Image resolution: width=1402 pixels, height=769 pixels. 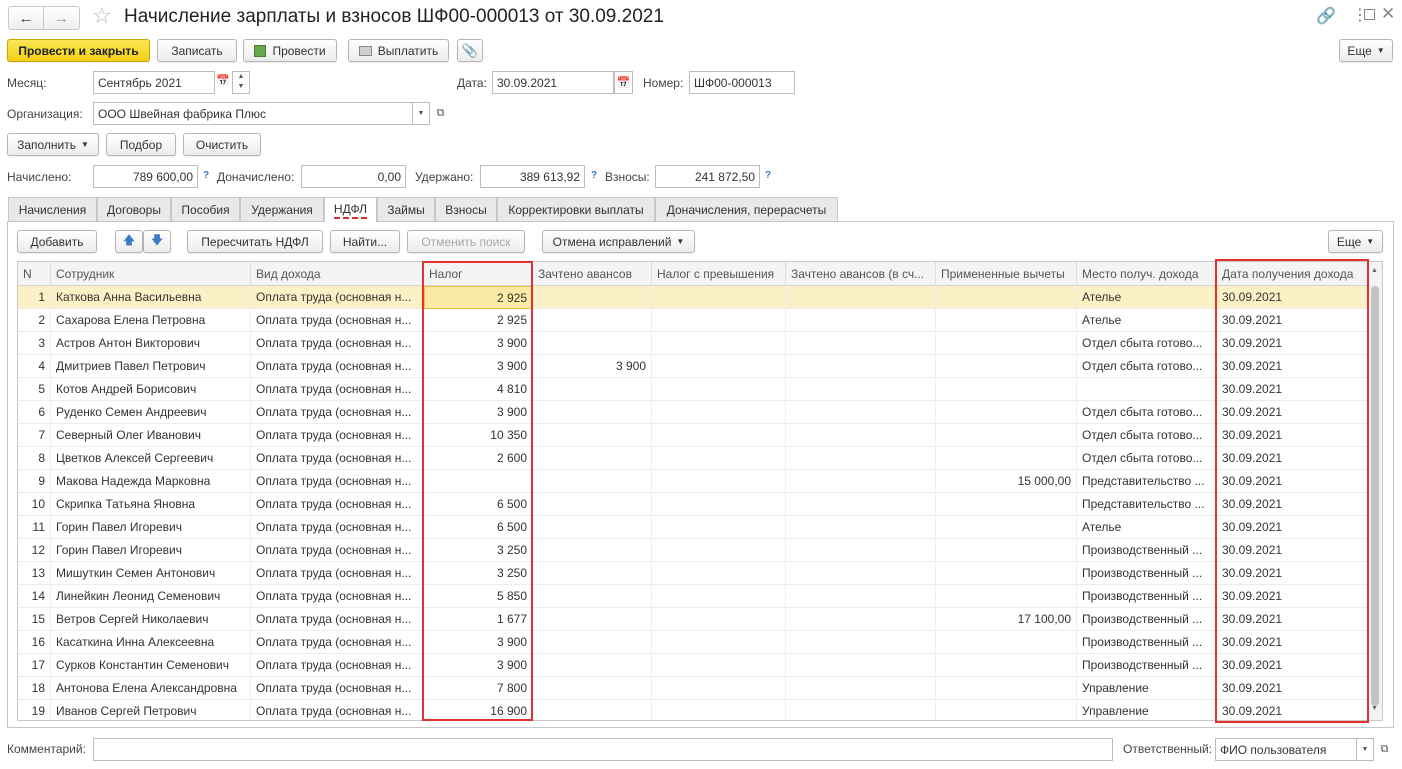 I want to click on cell-employee: Астров Антон Викторович, so click(x=151, y=343).